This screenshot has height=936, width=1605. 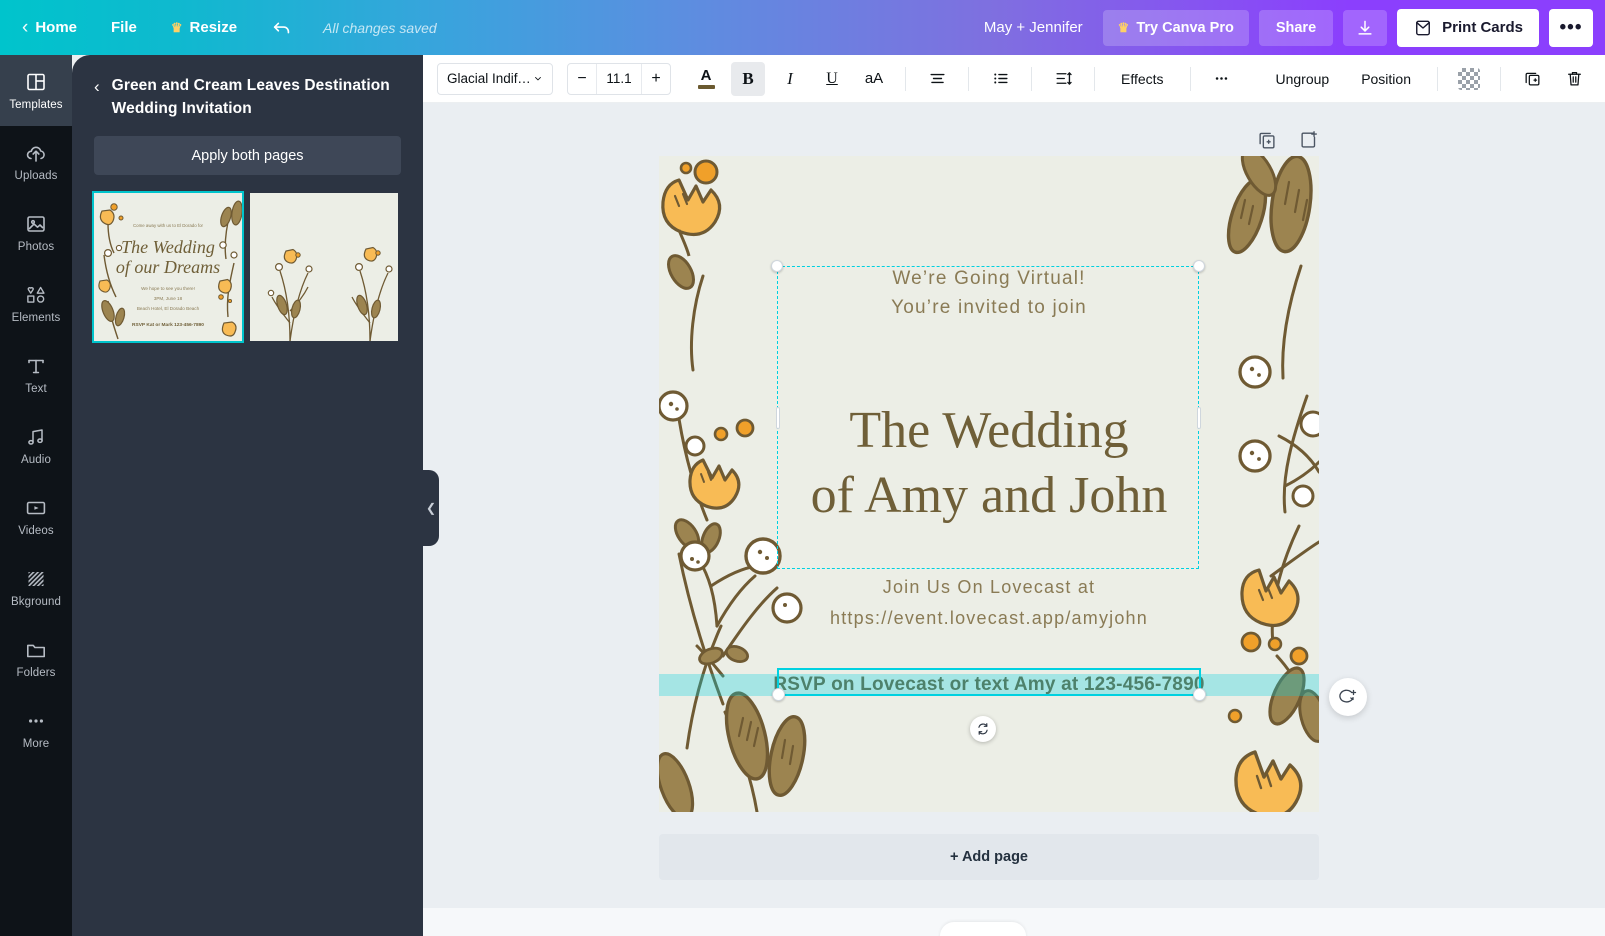 What do you see at coordinates (983, 929) in the screenshot?
I see `bottom-zoom-pill` at bounding box center [983, 929].